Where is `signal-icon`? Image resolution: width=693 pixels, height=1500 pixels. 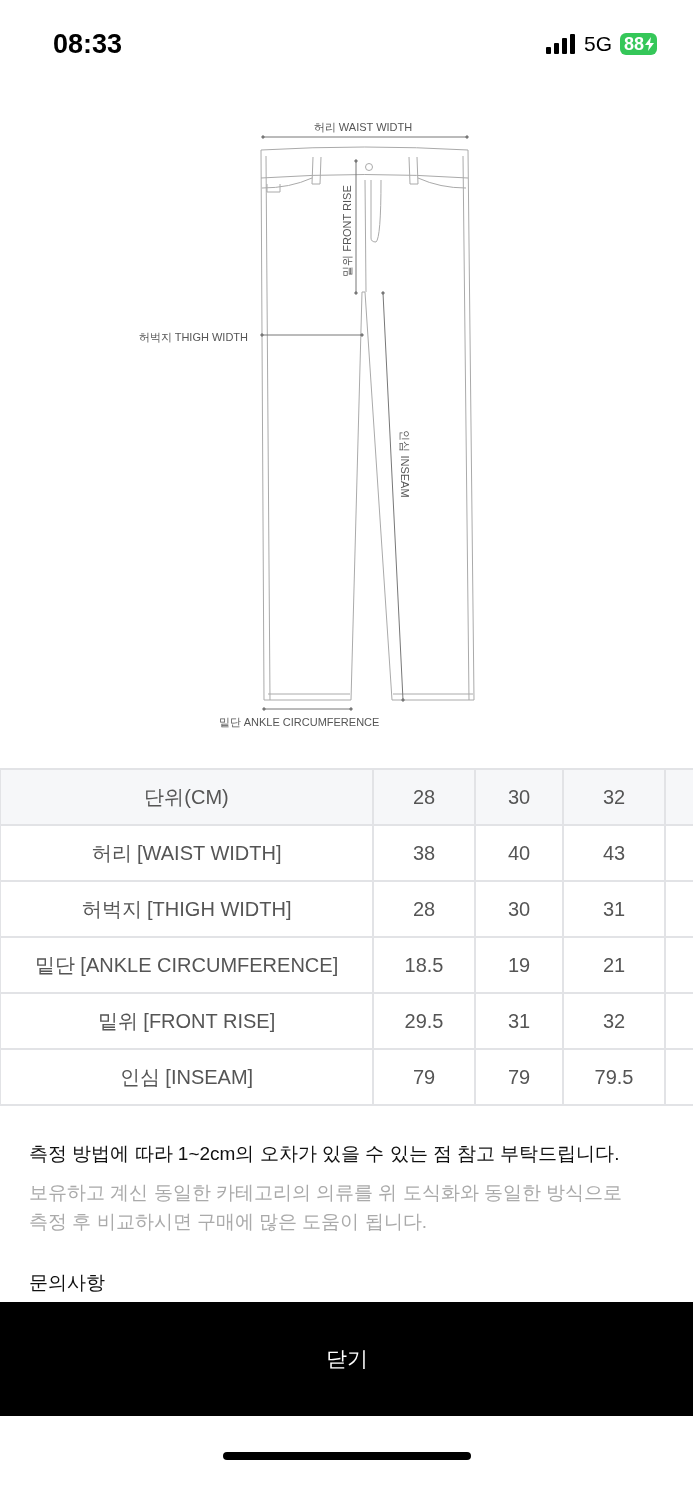
signal-icon is located at coordinates (560, 44).